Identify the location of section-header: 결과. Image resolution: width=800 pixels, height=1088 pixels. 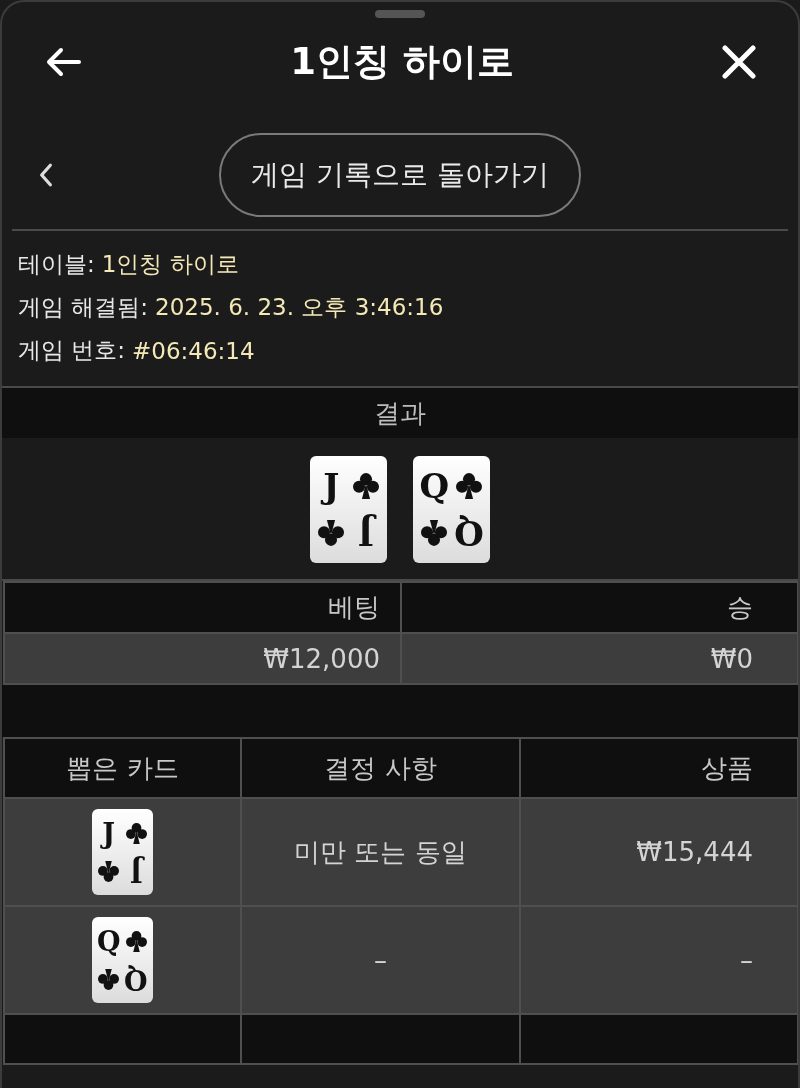
(400, 413).